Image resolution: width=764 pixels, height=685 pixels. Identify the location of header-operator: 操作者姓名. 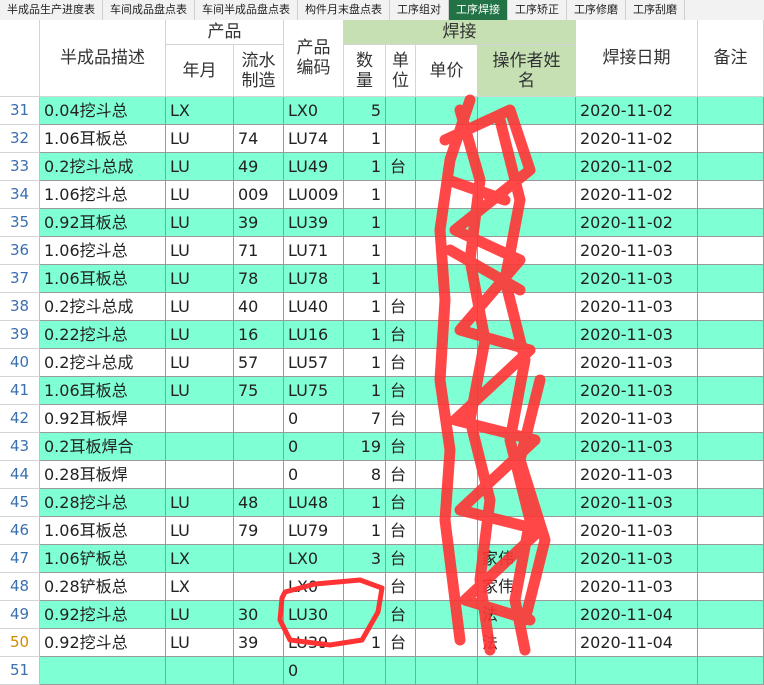
(527, 71).